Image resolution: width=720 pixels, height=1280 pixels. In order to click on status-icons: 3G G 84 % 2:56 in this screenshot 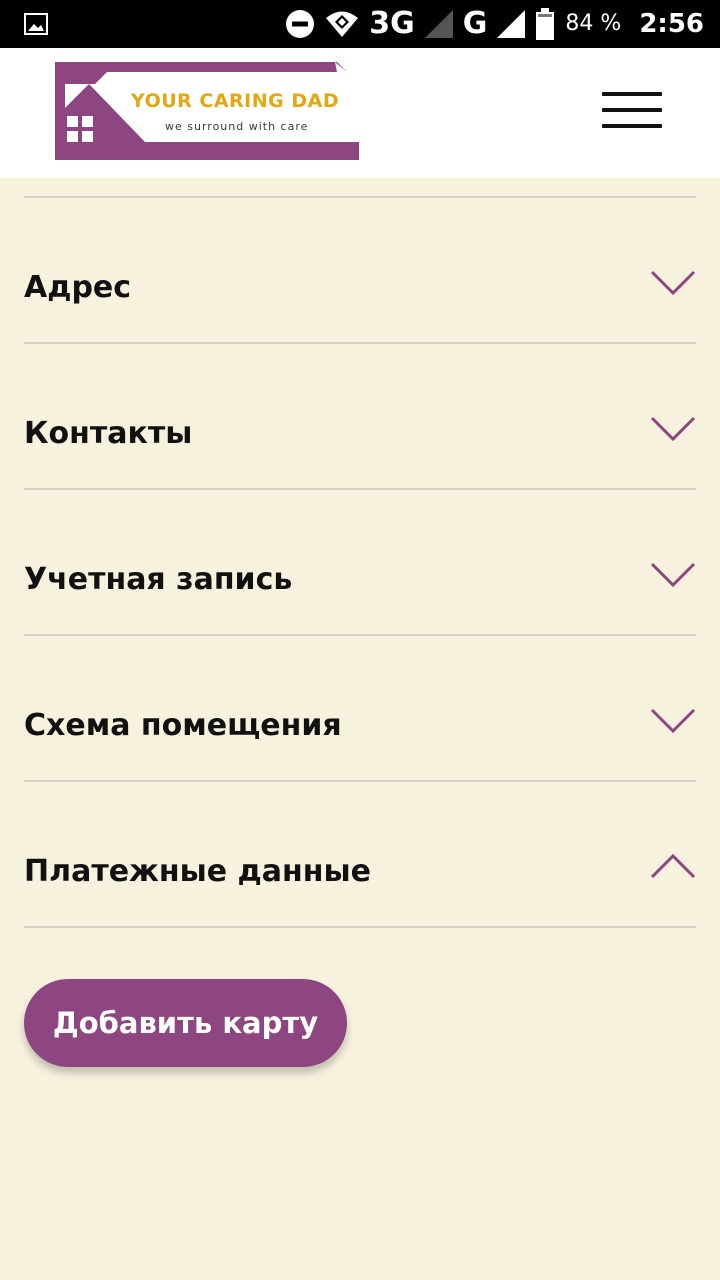, I will do `click(494, 24)`.